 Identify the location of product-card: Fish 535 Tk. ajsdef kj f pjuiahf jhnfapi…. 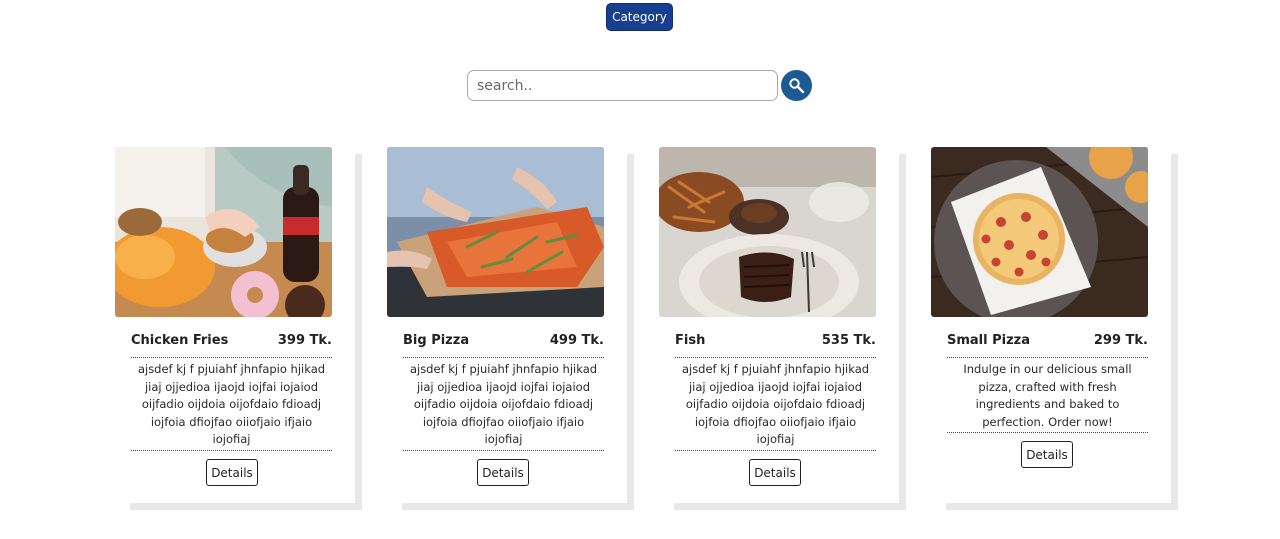
(779, 325).